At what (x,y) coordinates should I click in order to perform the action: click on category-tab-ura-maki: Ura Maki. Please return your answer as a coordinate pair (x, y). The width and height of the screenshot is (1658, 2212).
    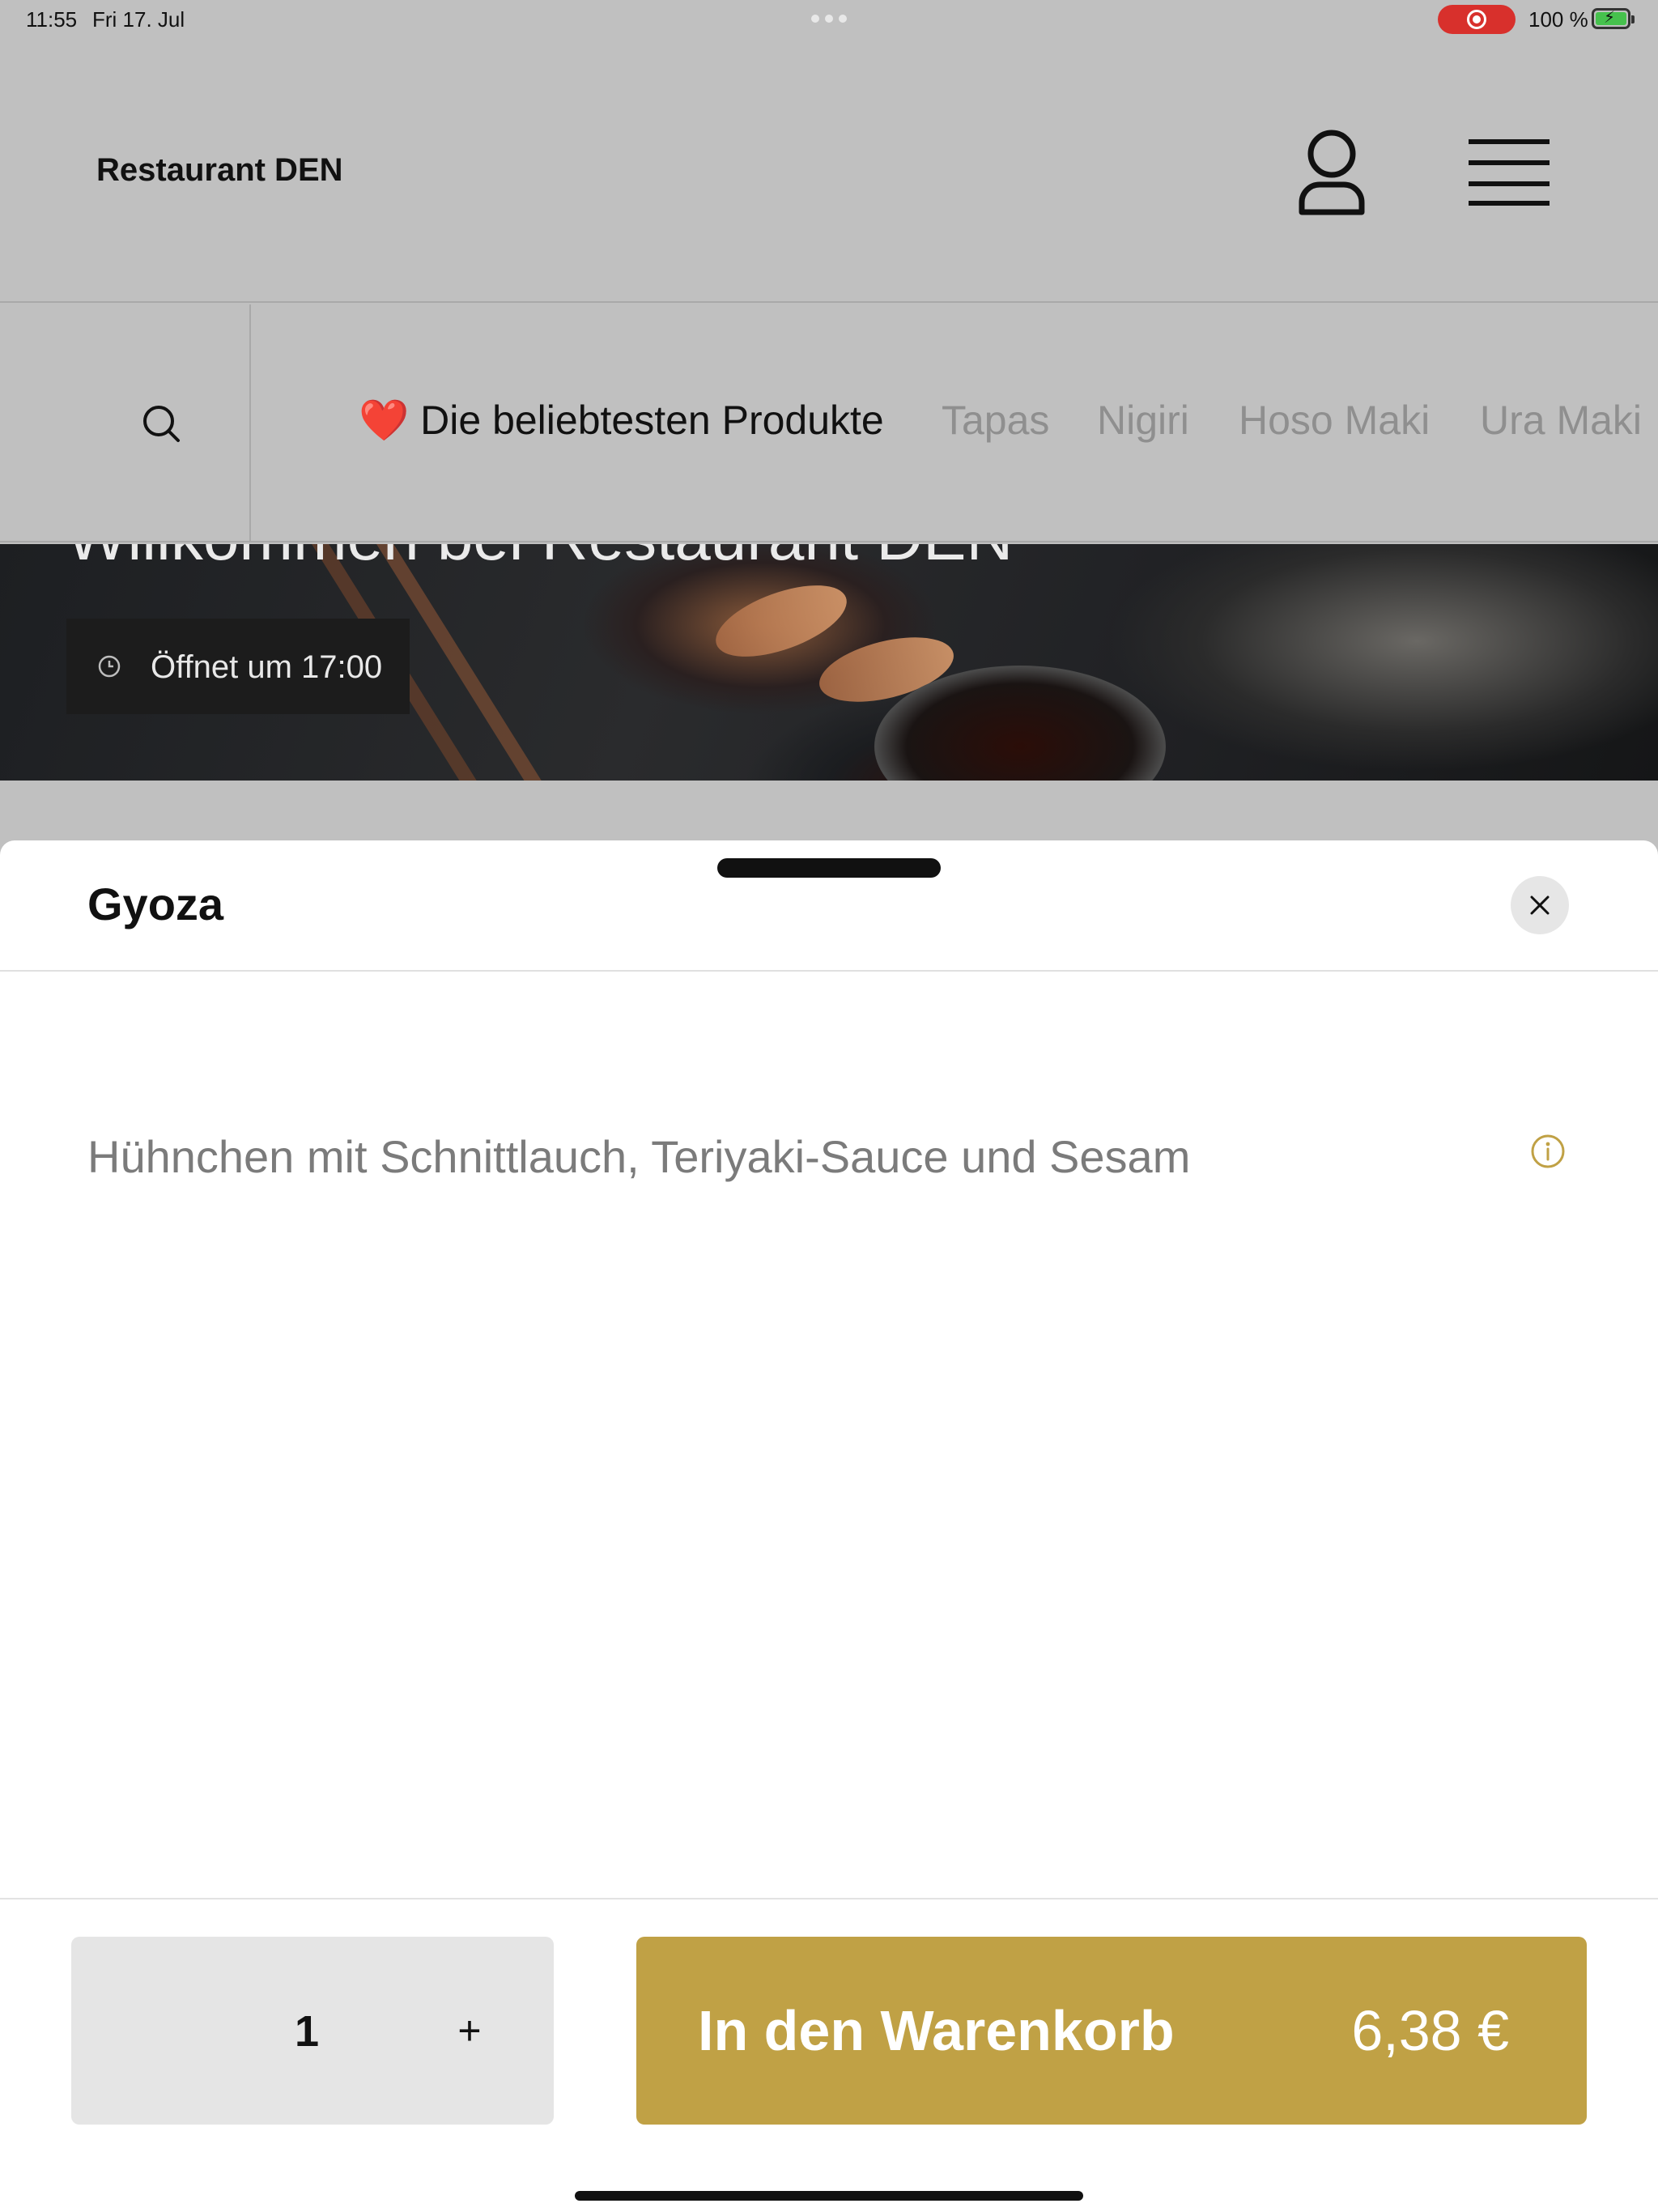
    Looking at the image, I should click on (1561, 421).